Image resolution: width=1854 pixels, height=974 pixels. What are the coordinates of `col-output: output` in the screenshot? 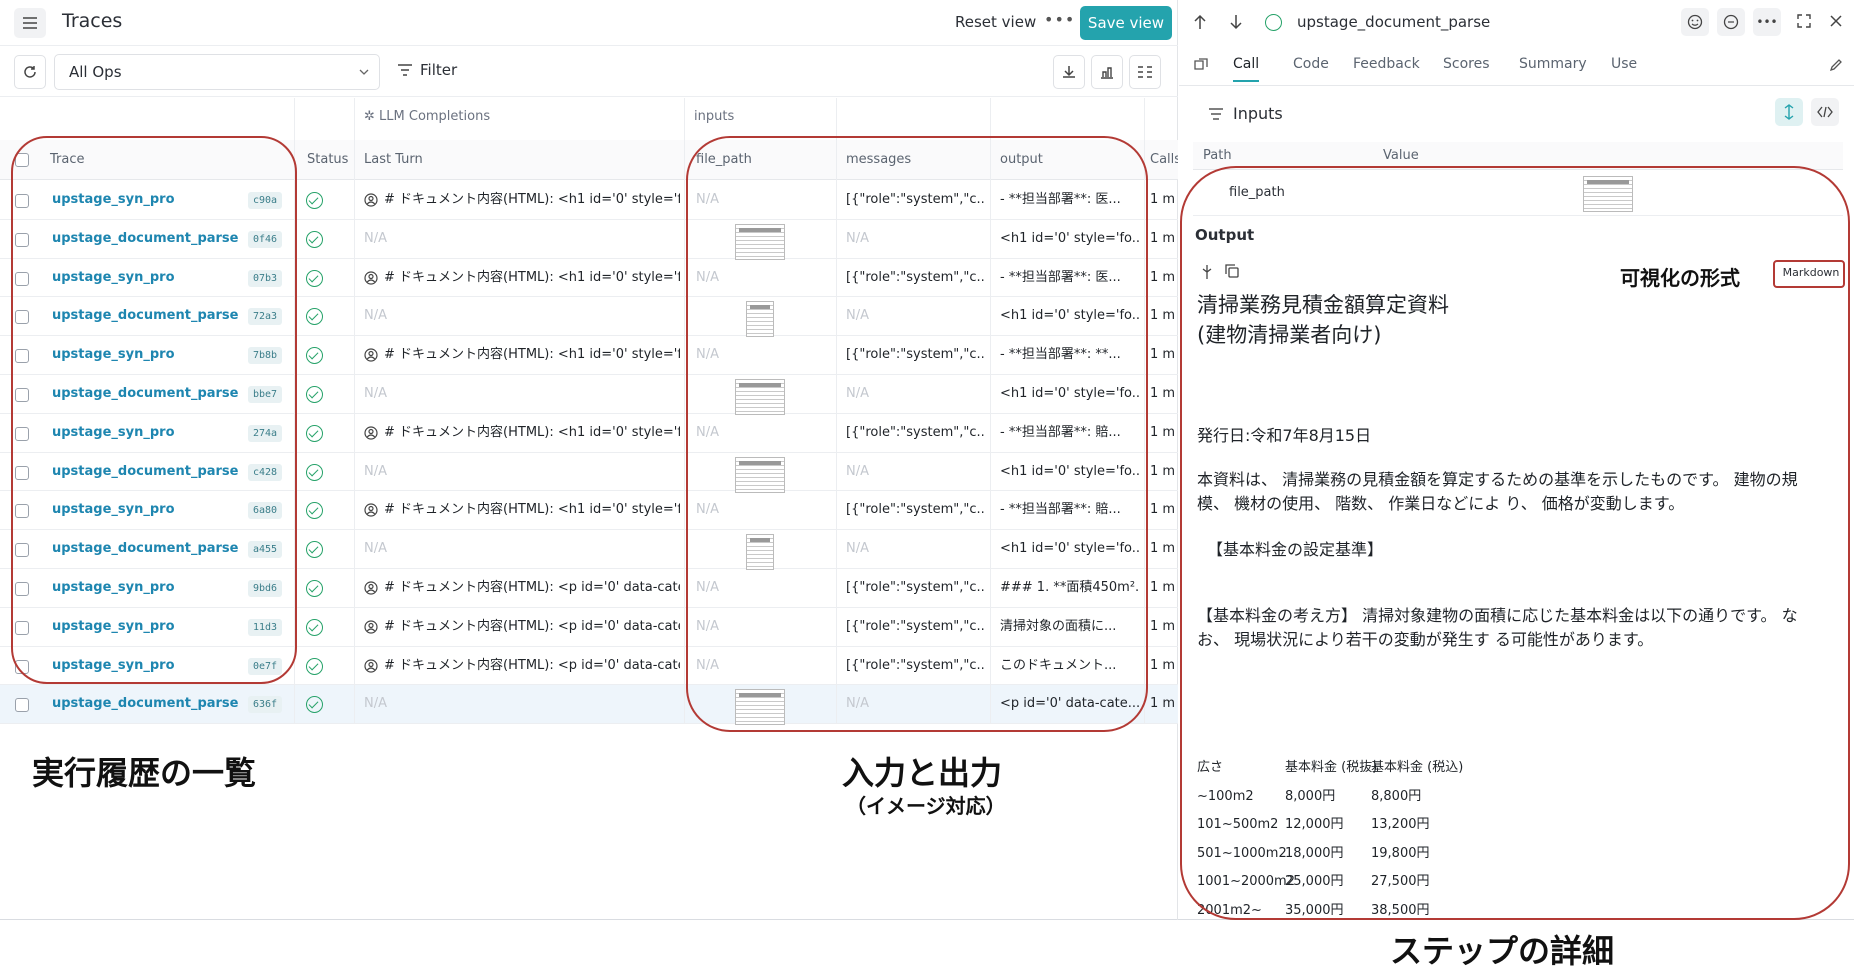 It's located at (1021, 160).